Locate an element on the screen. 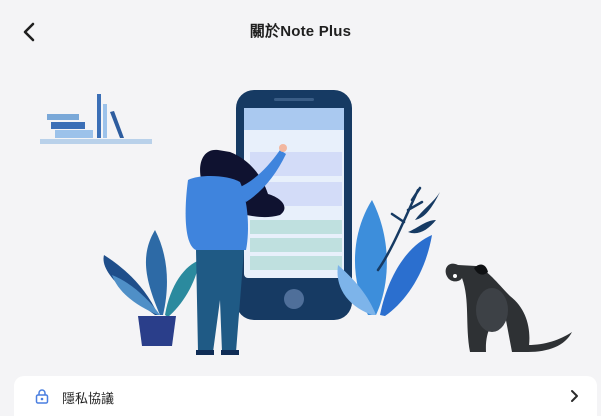 The width and height of the screenshot is (601, 416). right-plant is located at coordinates (388, 251).